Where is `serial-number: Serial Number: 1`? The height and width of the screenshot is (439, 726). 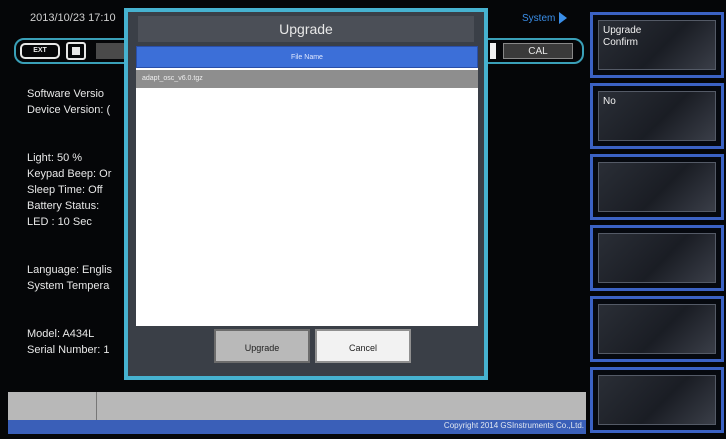
serial-number: Serial Number: 1 is located at coordinates (68, 350).